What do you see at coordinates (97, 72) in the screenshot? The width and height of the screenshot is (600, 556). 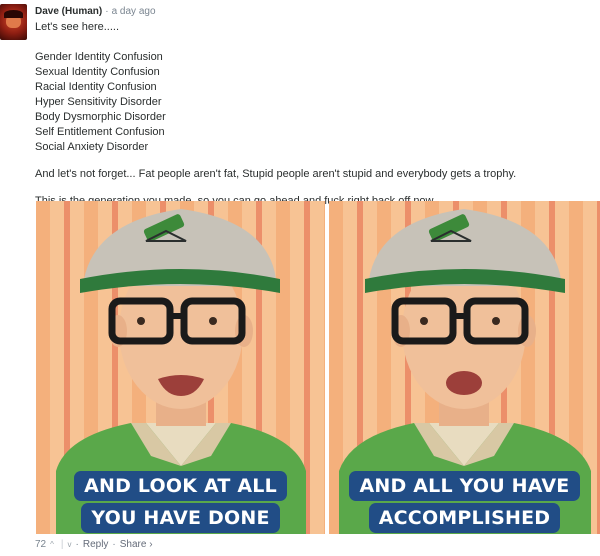 I see `disorder-line: Sexual Identity Confusion` at bounding box center [97, 72].